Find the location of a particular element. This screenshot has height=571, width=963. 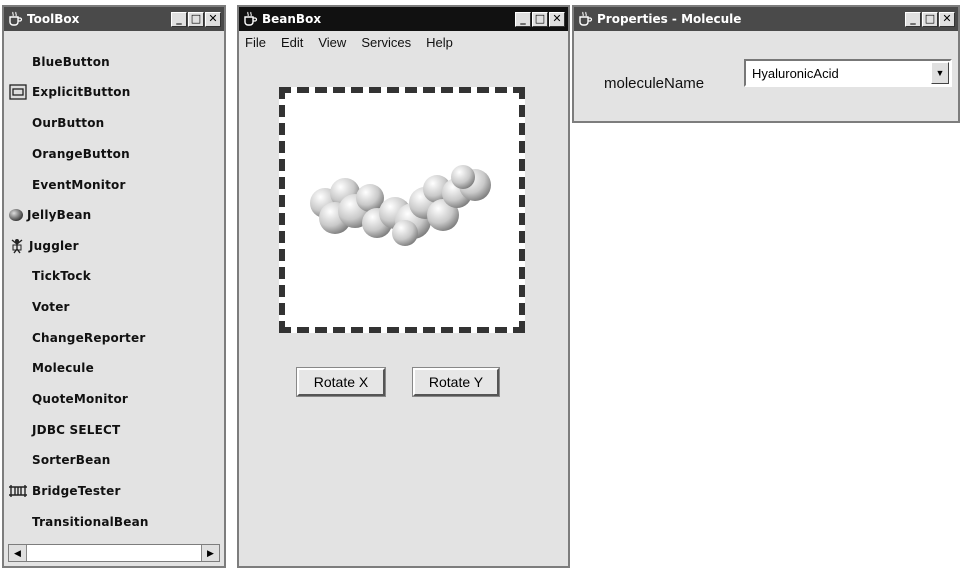

toolbox-item: Voter is located at coordinates (39, 307).